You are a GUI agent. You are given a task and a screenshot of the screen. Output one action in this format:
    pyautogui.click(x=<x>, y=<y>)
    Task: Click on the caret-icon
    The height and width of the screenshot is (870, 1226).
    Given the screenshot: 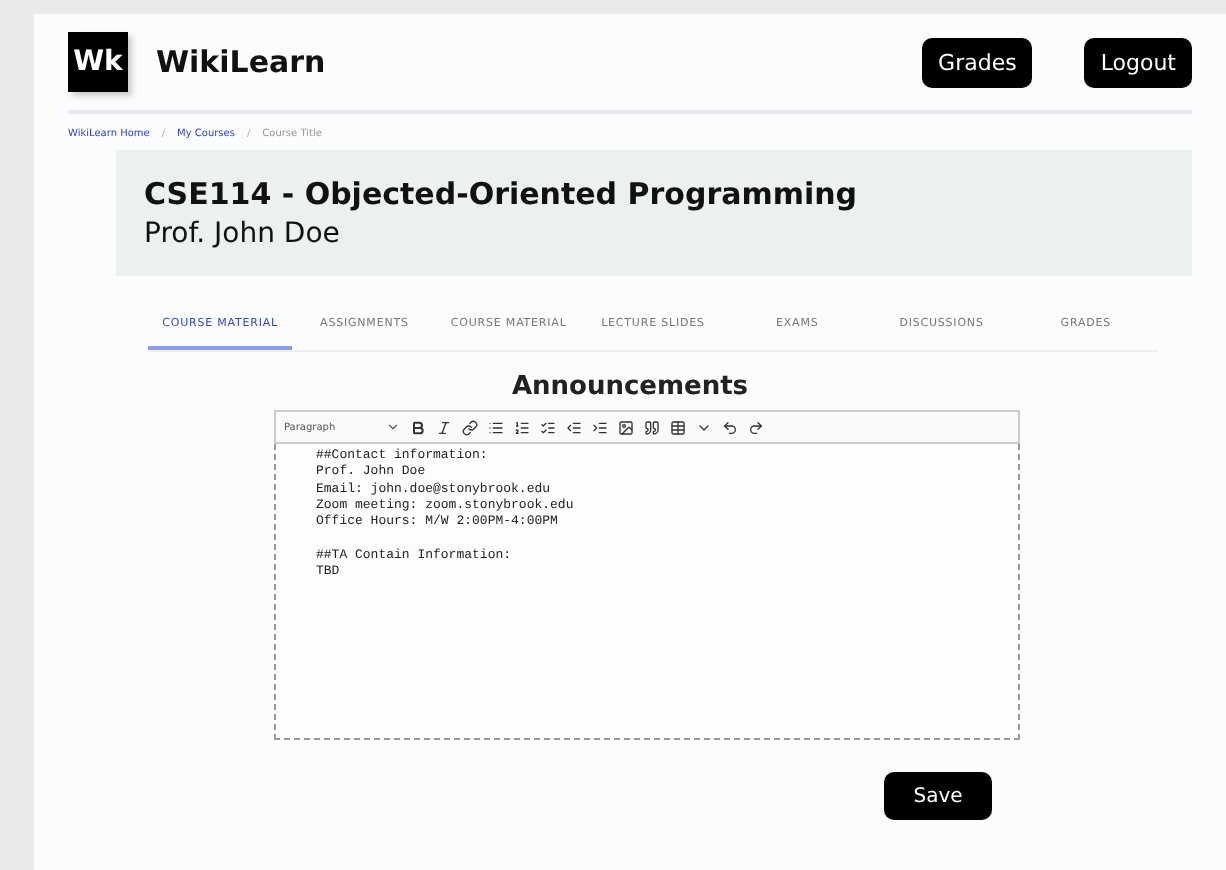 What is the action you would take?
    pyautogui.click(x=393, y=427)
    